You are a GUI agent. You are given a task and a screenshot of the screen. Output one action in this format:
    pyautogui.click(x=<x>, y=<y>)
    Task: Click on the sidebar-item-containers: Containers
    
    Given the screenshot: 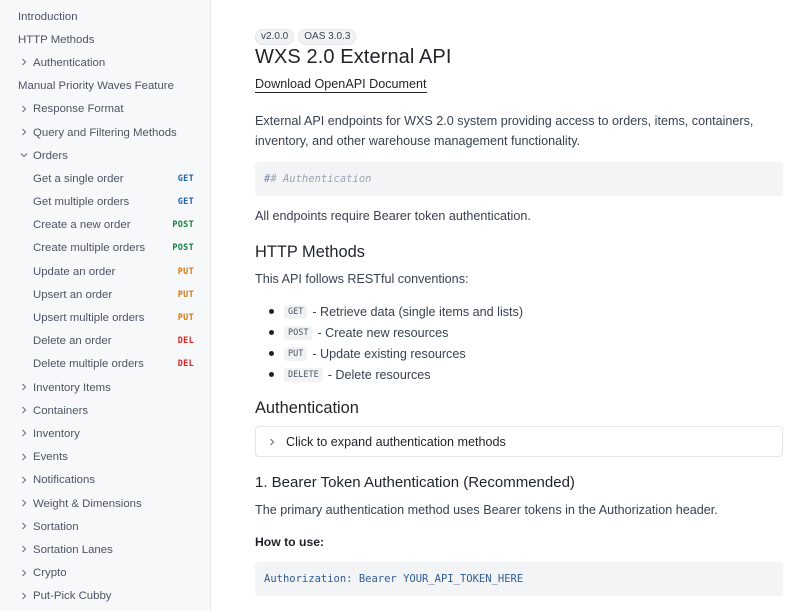 What is the action you would take?
    pyautogui.click(x=105, y=410)
    